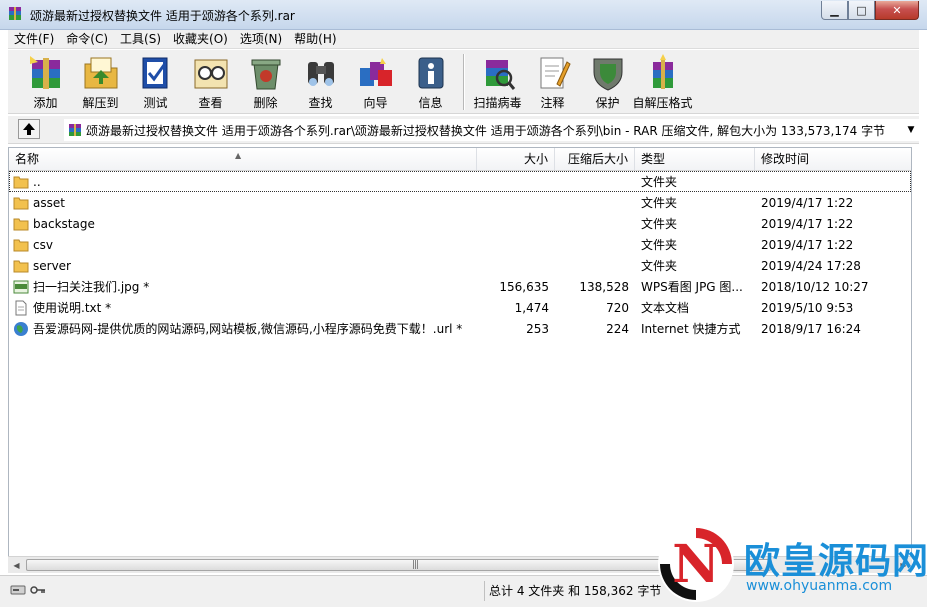  I want to click on info-button: 信息, so click(430, 81).